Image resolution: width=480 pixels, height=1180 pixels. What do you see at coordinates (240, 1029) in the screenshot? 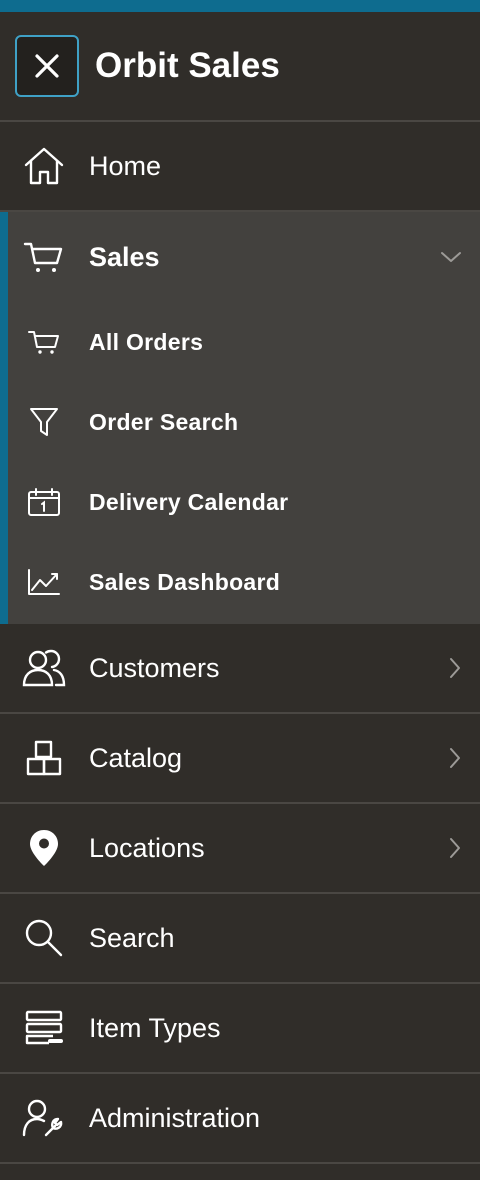
I see `nav-item-item-types: Item Types` at bounding box center [240, 1029].